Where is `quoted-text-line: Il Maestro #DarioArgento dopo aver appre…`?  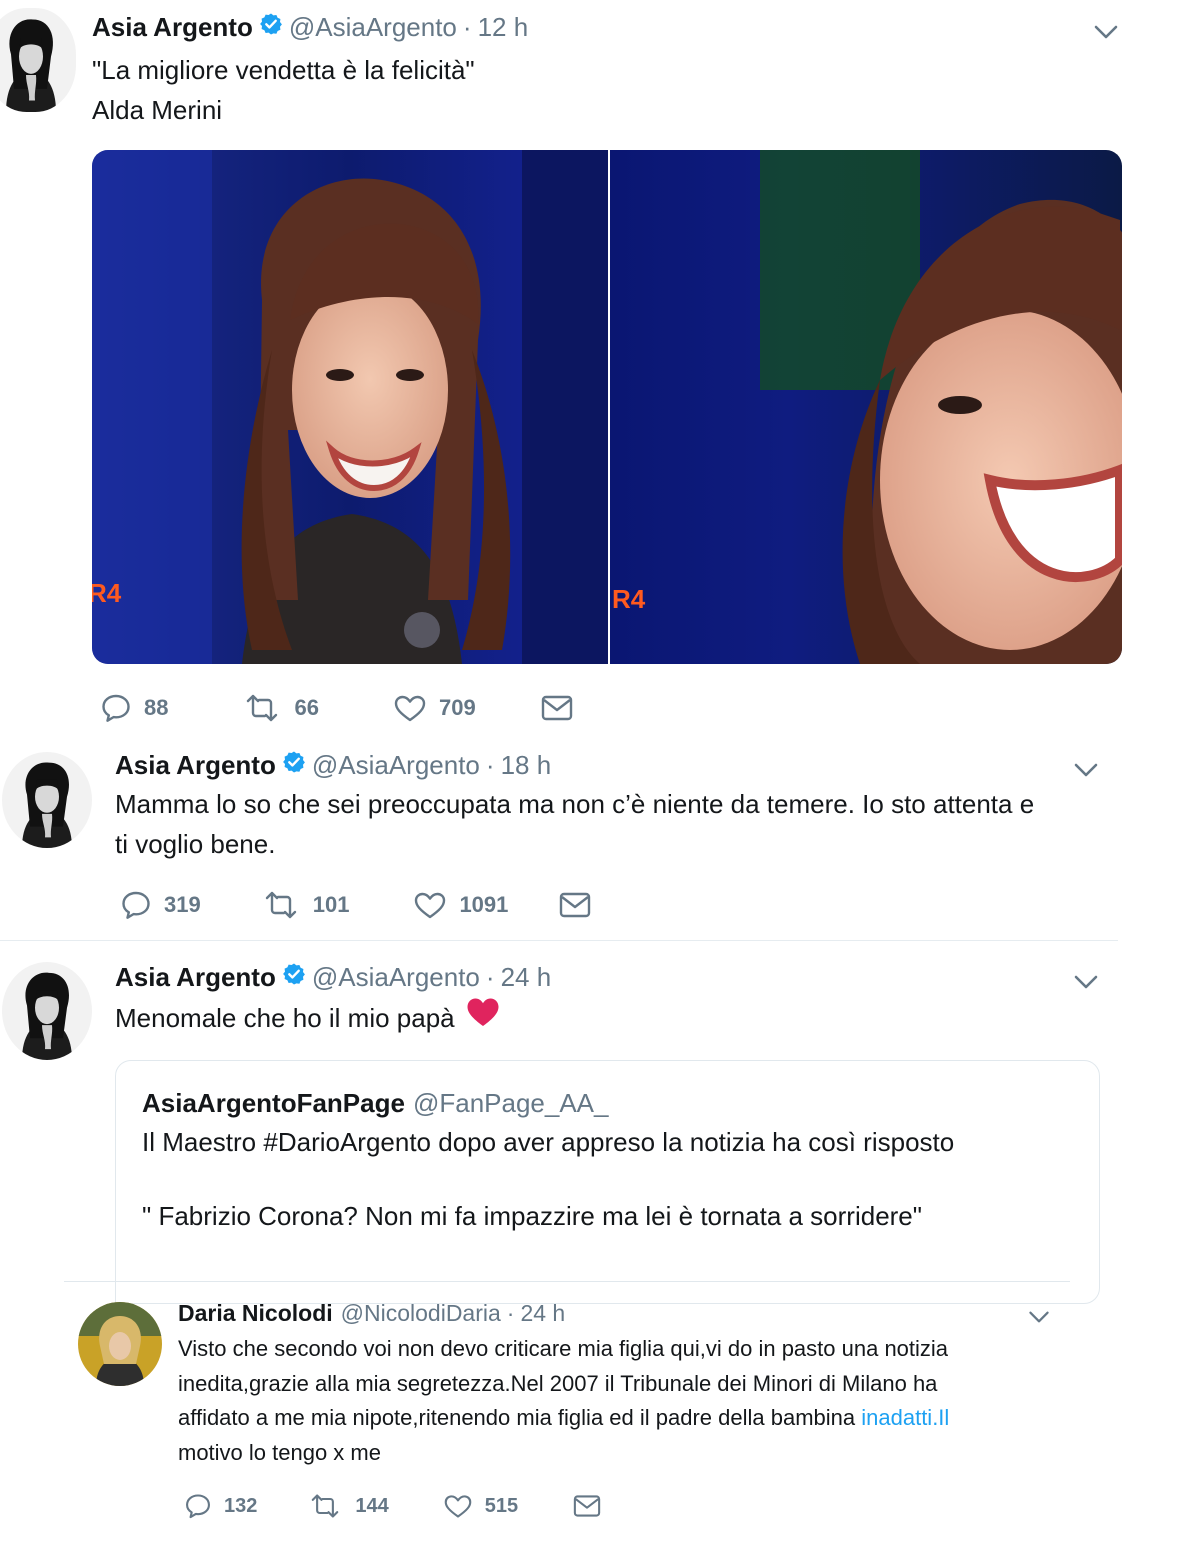
quoted-text-line: Il Maestro #DarioArgento dopo aver appre… is located at coordinates (548, 1142).